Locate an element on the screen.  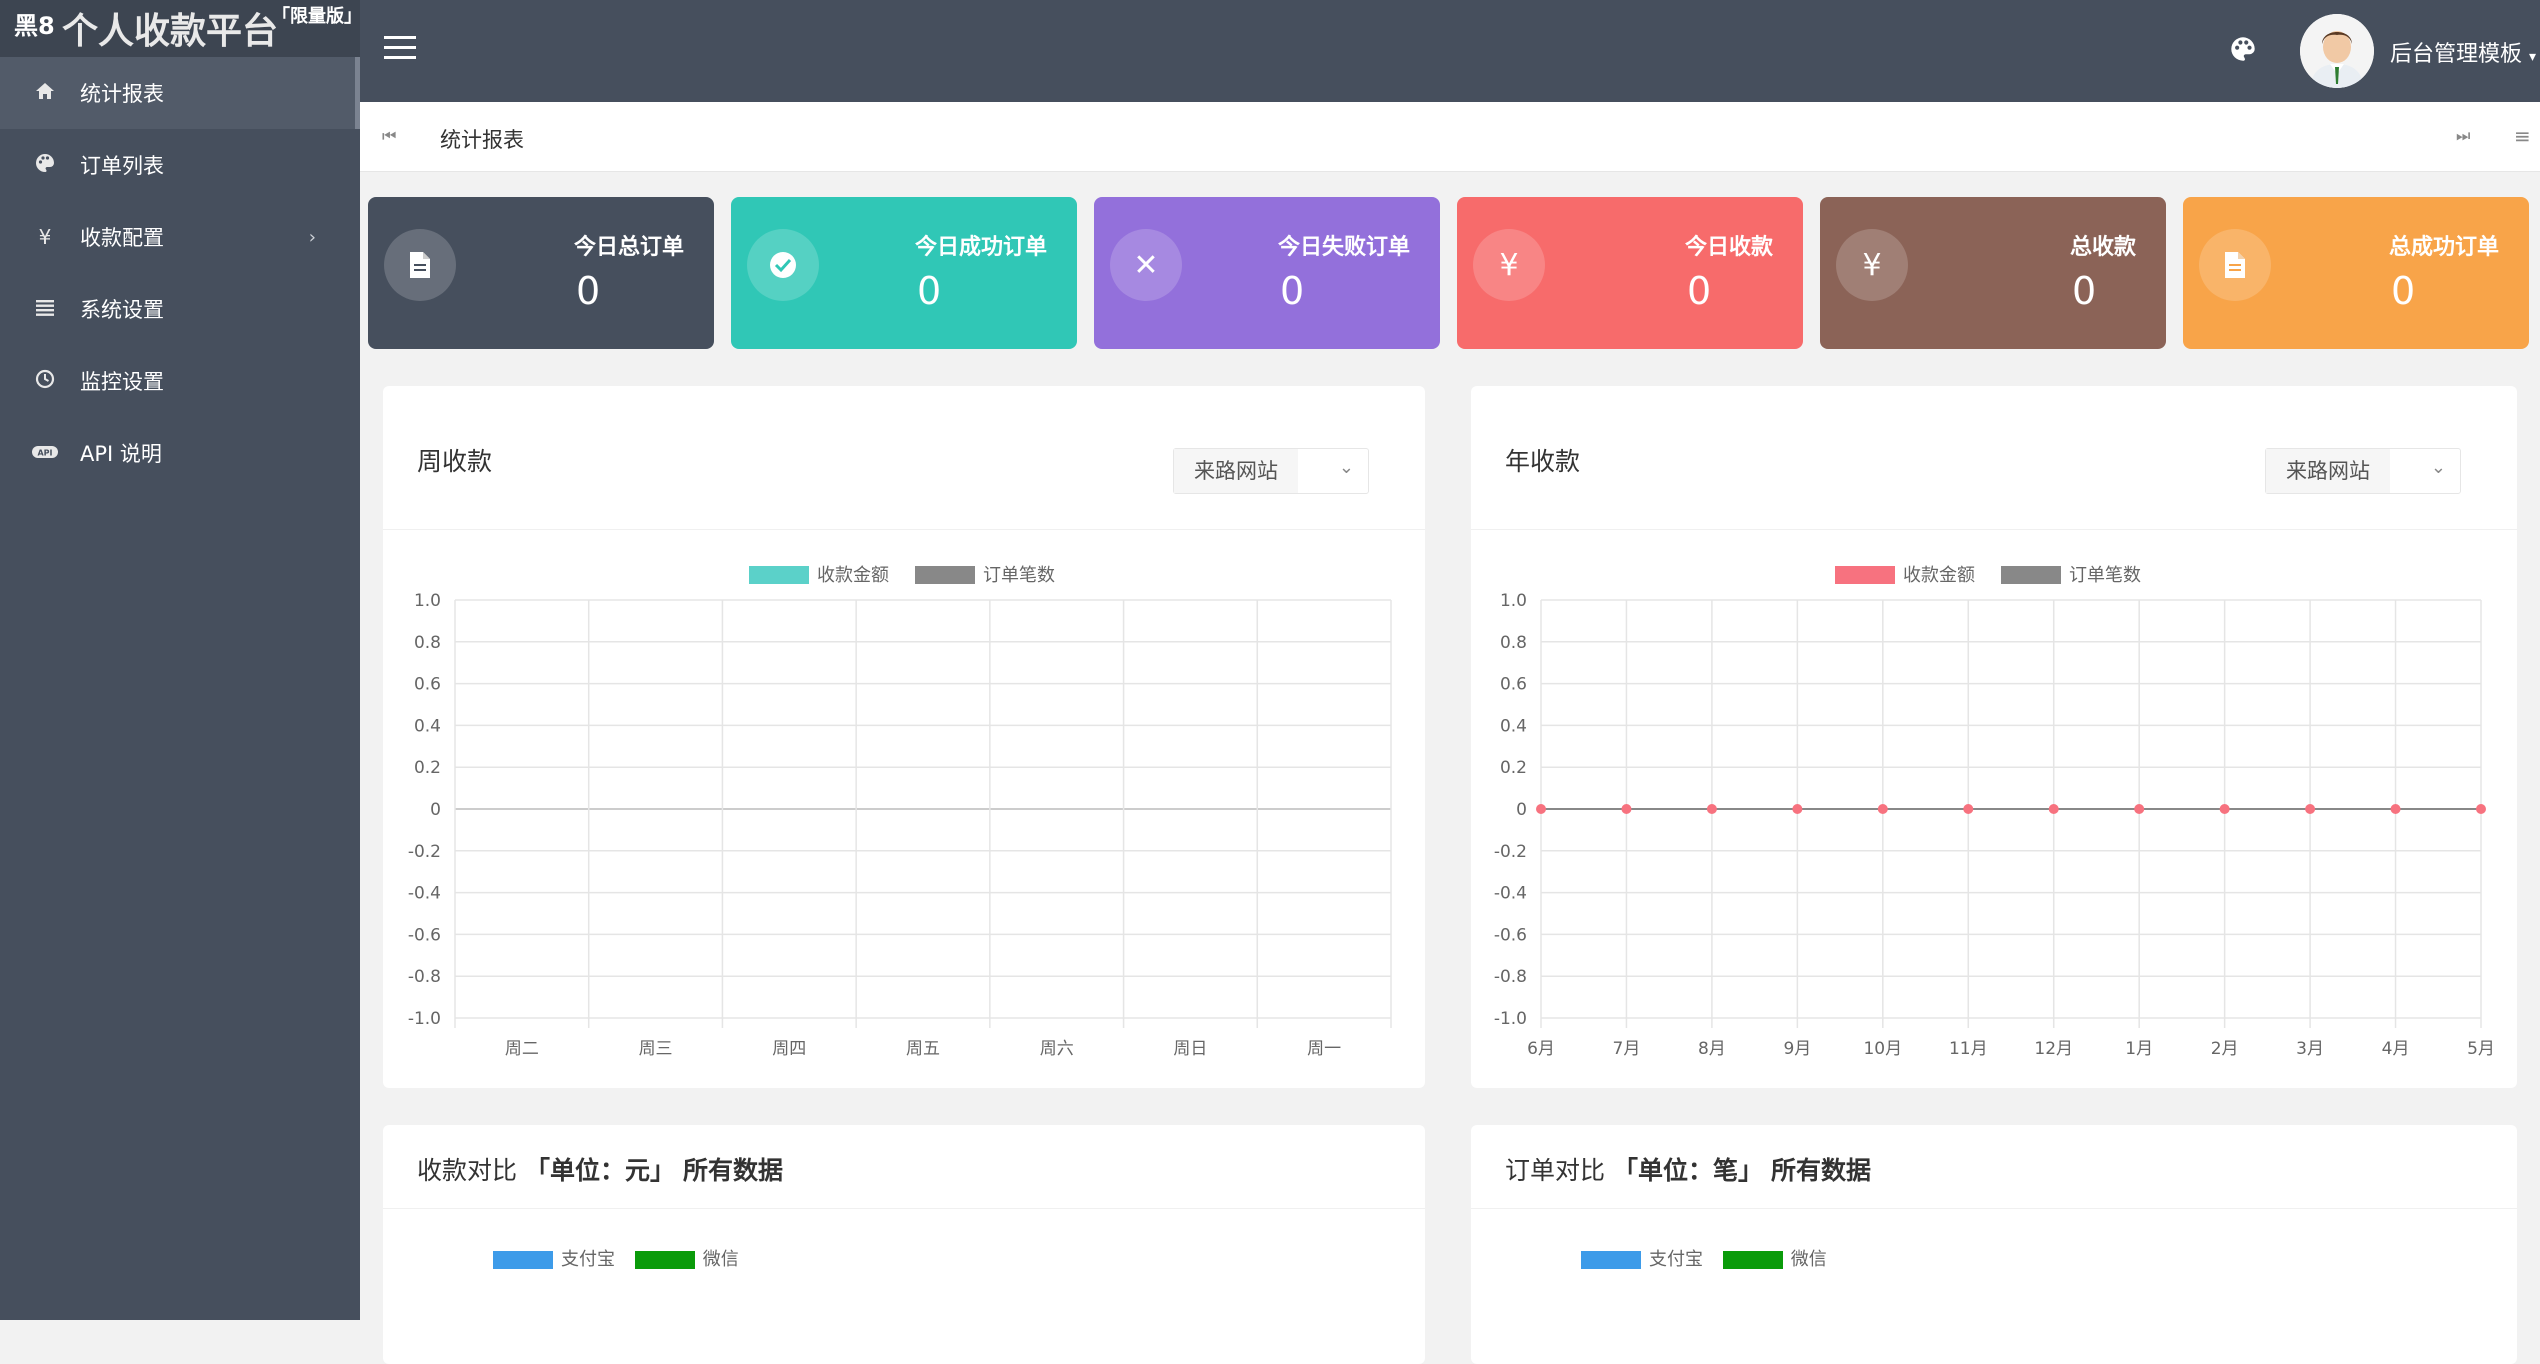
stat-card-today-failed: ✕ 今日失败订单 0 is located at coordinates (1267, 273).